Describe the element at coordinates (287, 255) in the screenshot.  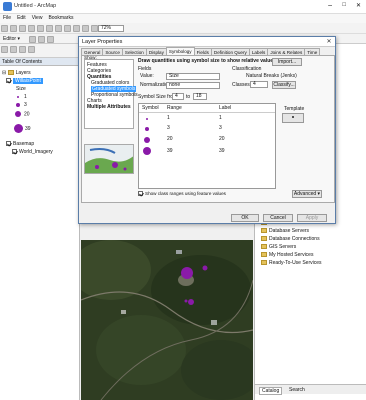
I see `catalog-item: My Hosted Services` at that location.